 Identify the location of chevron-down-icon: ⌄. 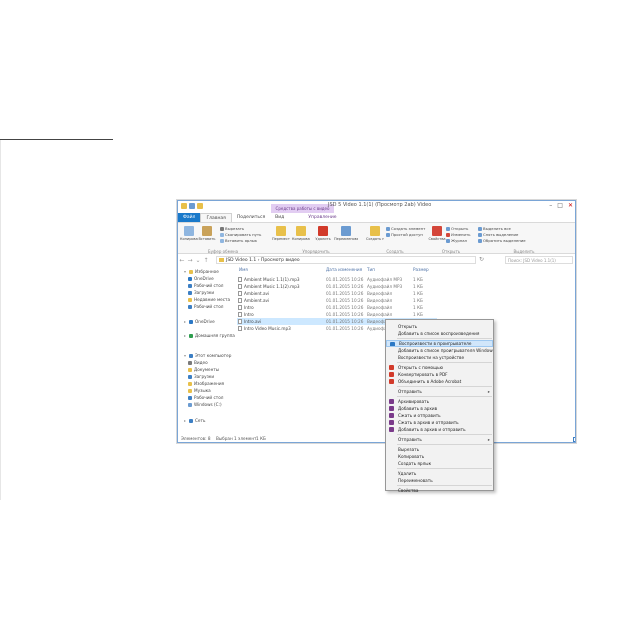
(198, 260).